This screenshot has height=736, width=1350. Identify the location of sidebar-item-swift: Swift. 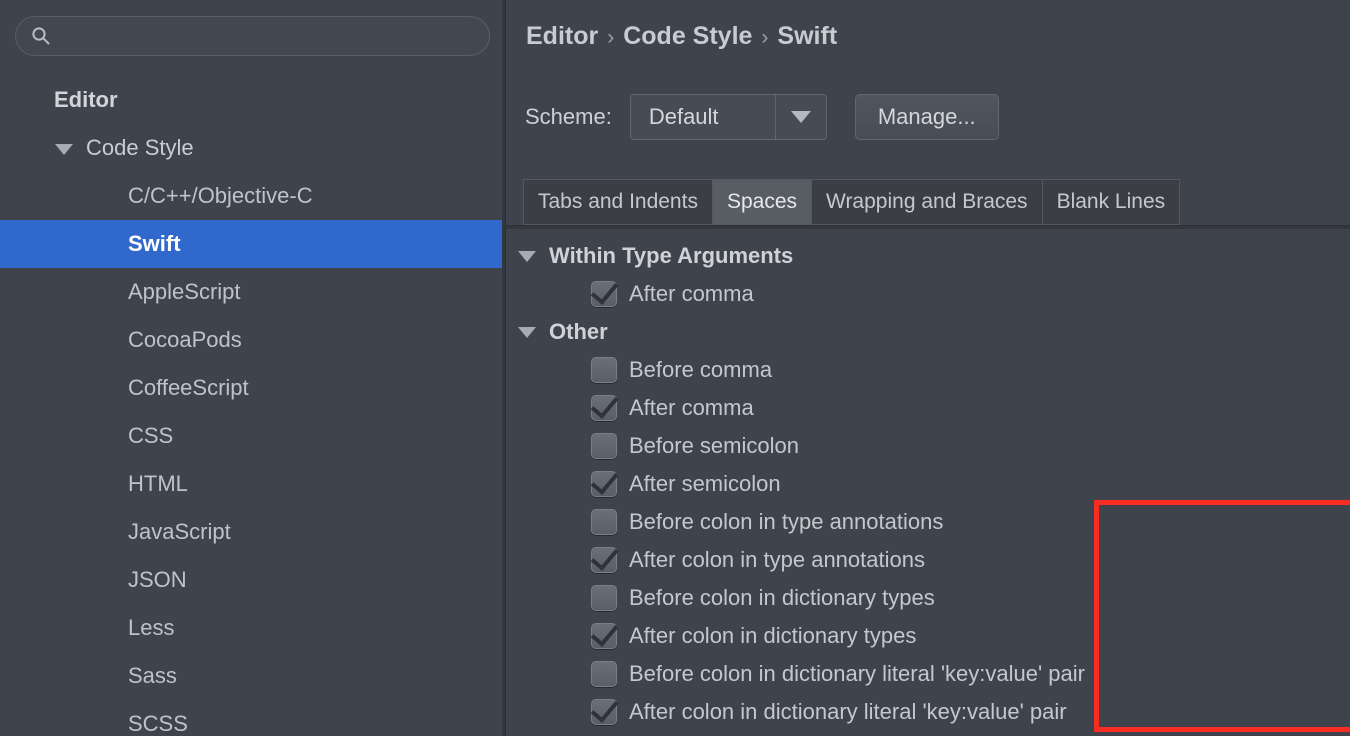
(253, 244).